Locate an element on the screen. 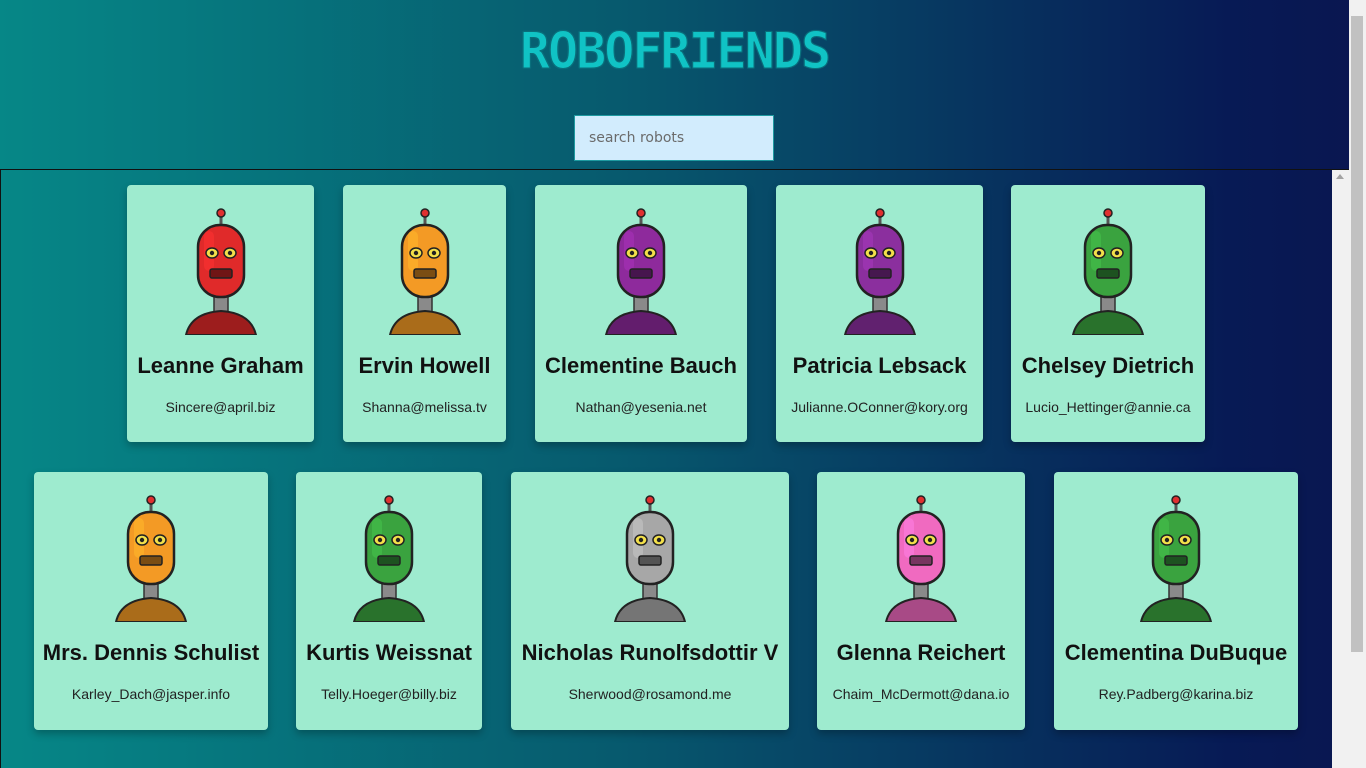 The width and height of the screenshot is (1366, 768). robot-email: Sherwood@rosamond.me is located at coordinates (650, 694).